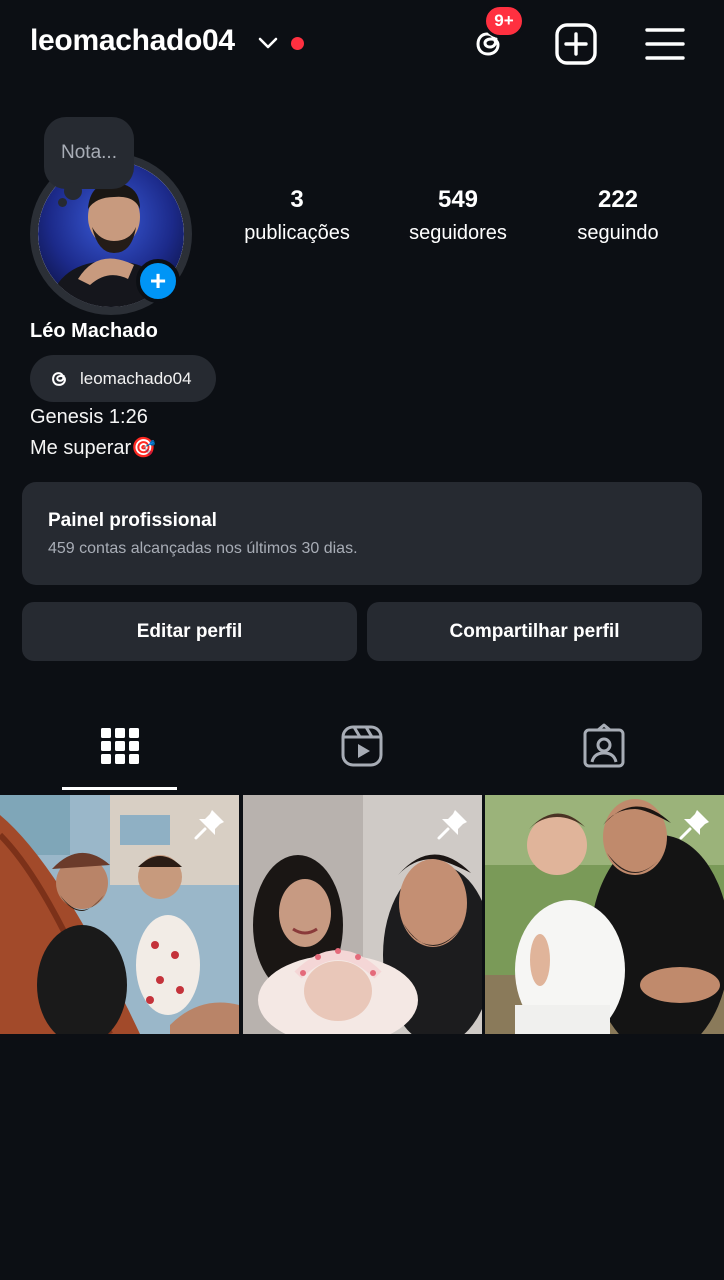 This screenshot has height=1280, width=724. What do you see at coordinates (132, 41) in the screenshot?
I see `account-username: leomachado04` at bounding box center [132, 41].